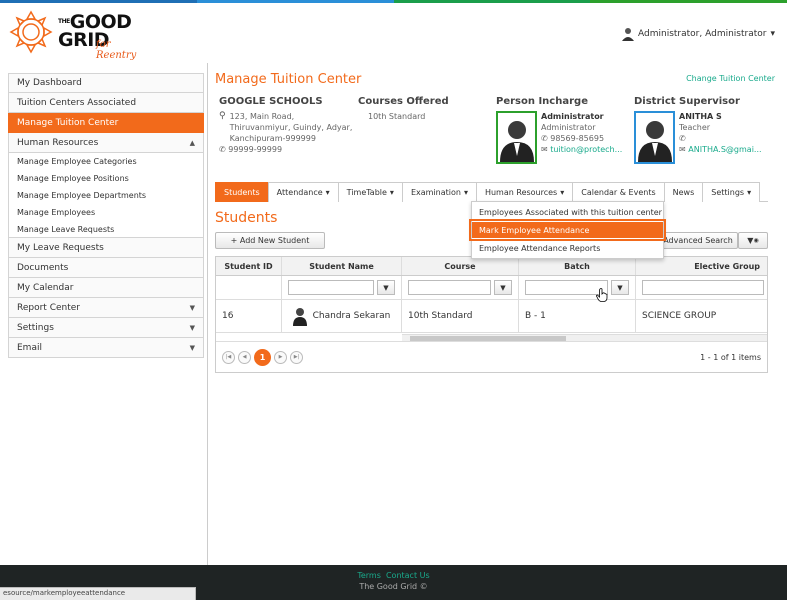 The width and height of the screenshot is (787, 600). Describe the element at coordinates (703, 287) in the screenshot. I see `elective-filter-input` at that location.